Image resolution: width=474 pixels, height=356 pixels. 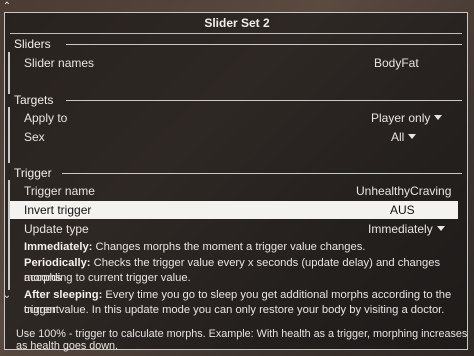 I want to click on row-slider-names: Slider names BodyFat, so click(x=241, y=63).